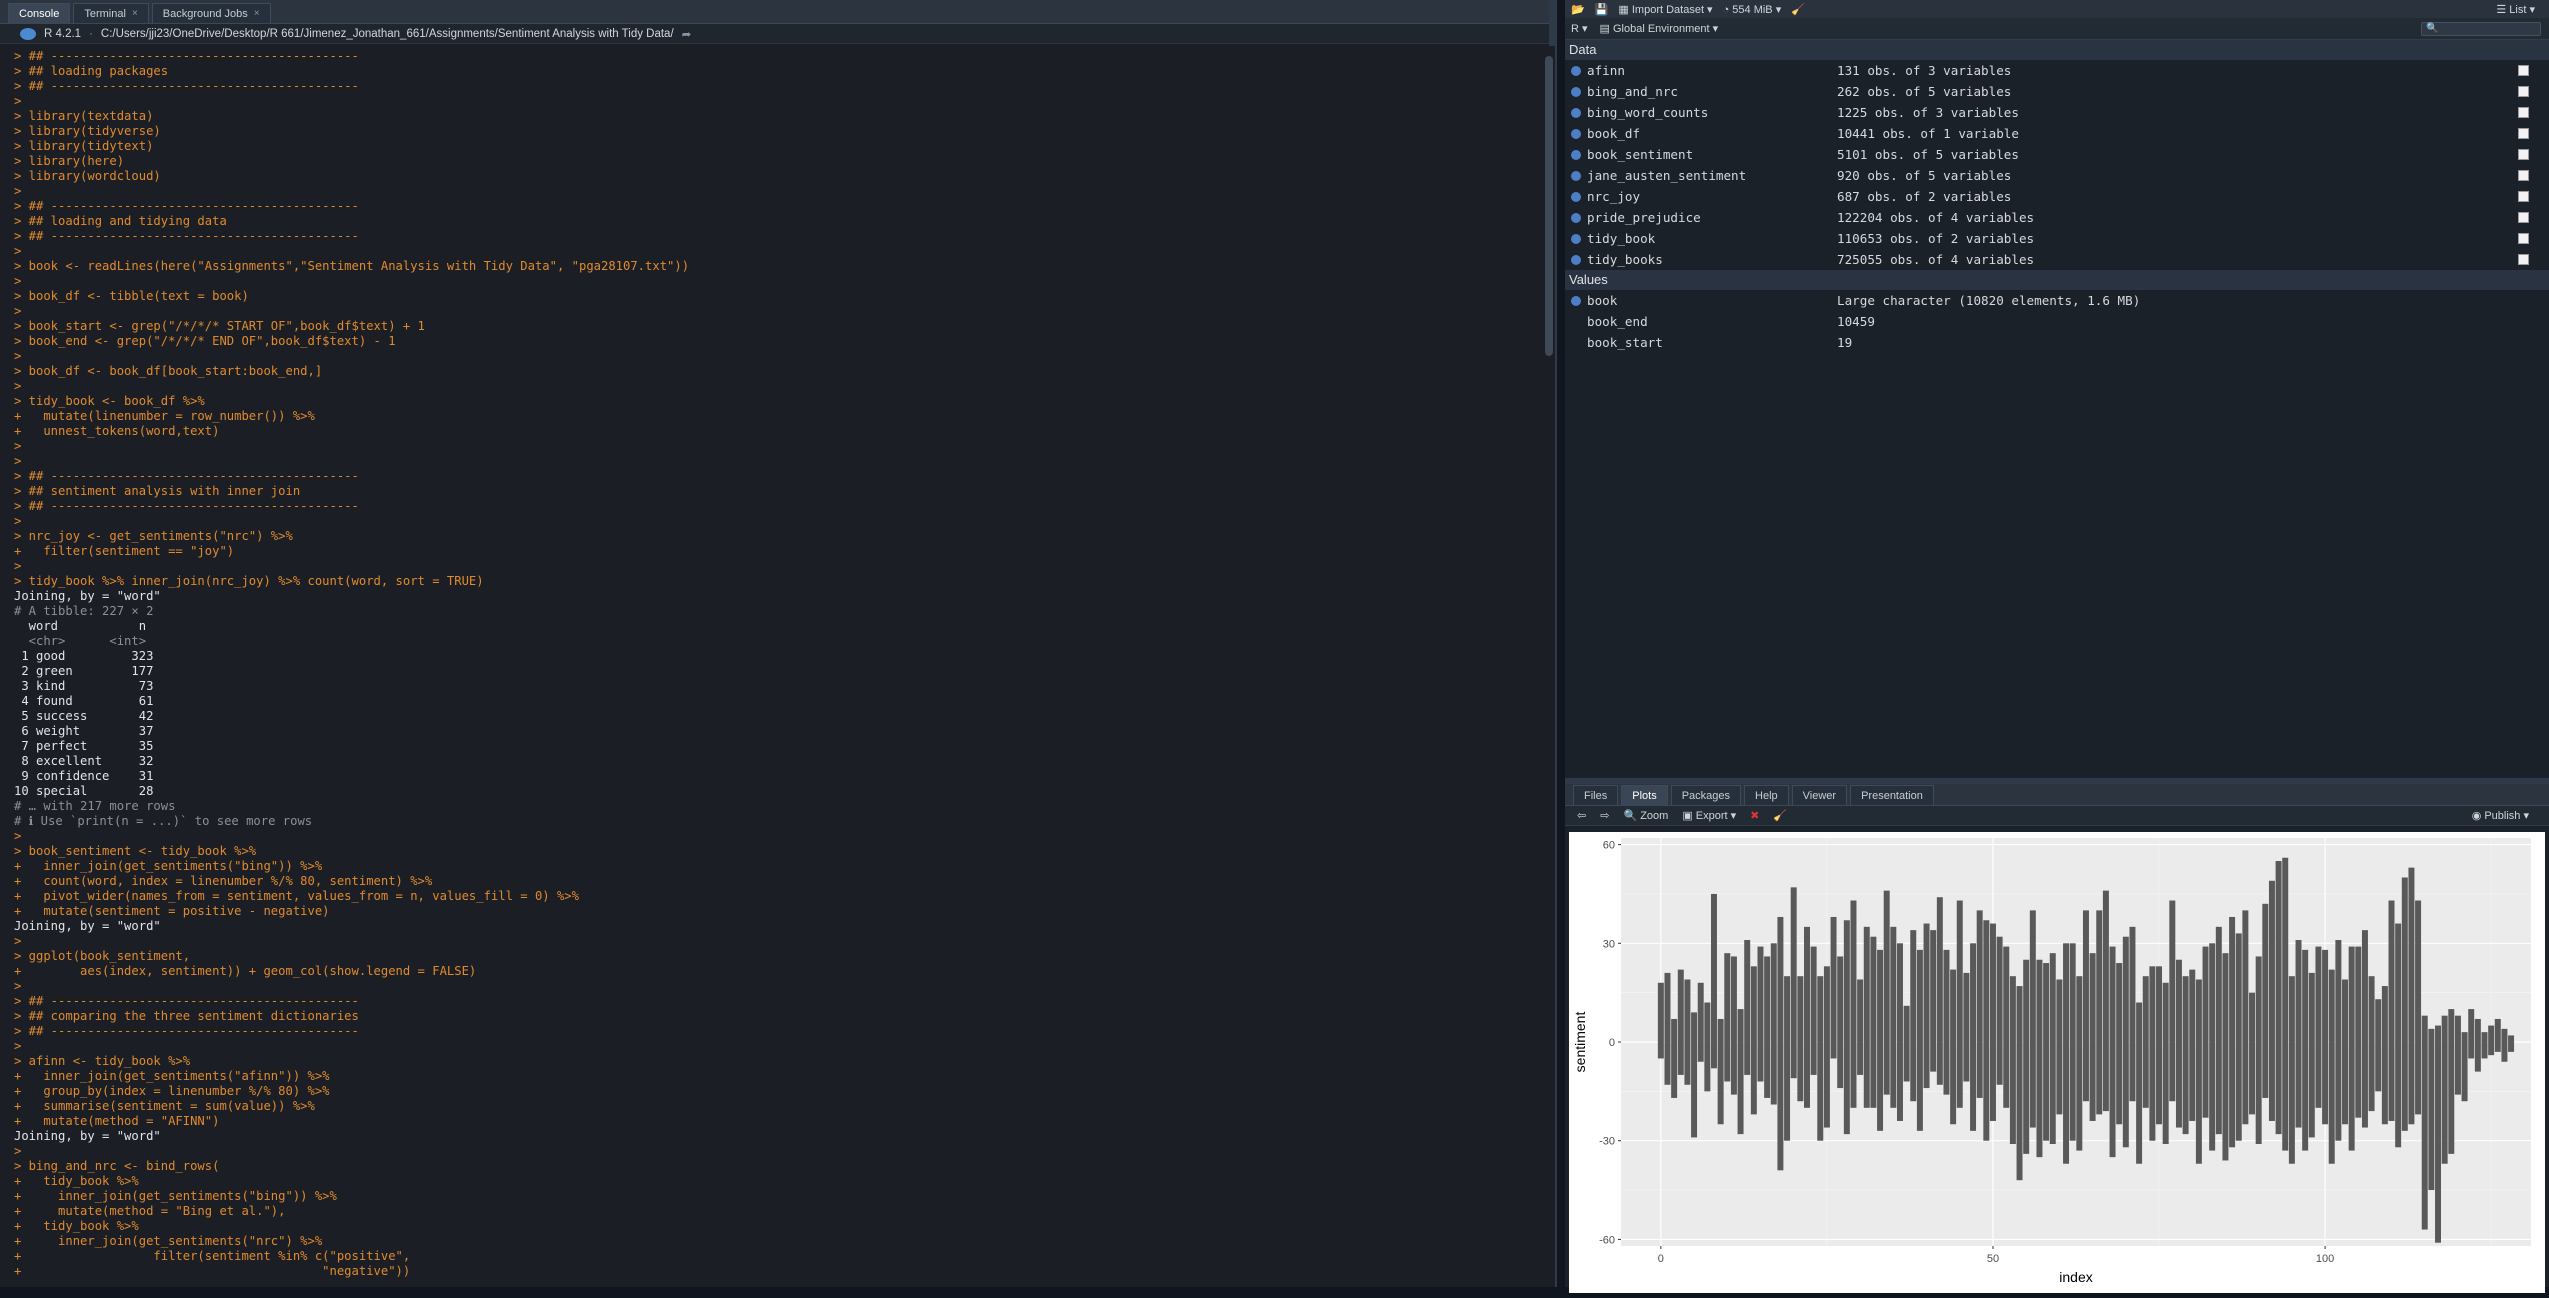 This screenshot has height=1298, width=2549. What do you see at coordinates (1549, 206) in the screenshot?
I see `console-scrollbar-thumb` at bounding box center [1549, 206].